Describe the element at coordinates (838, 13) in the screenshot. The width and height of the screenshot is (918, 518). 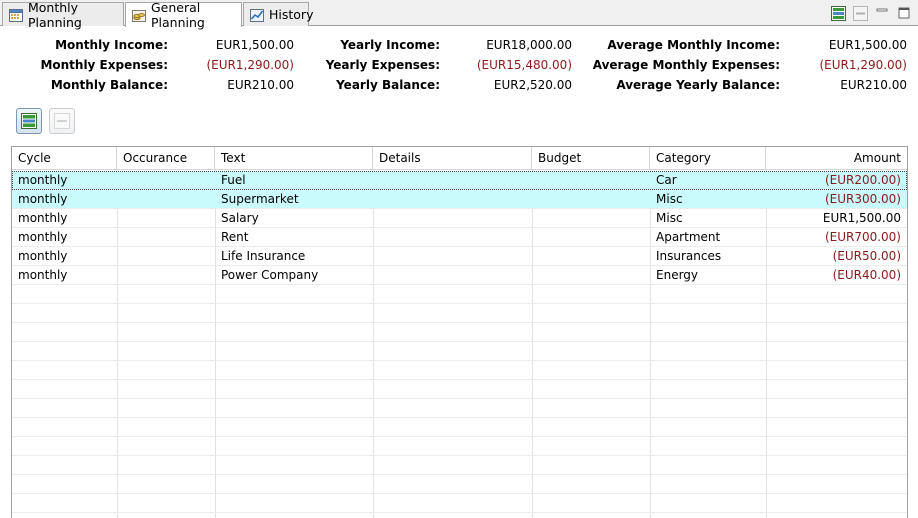
I see `table-view-icon` at that location.